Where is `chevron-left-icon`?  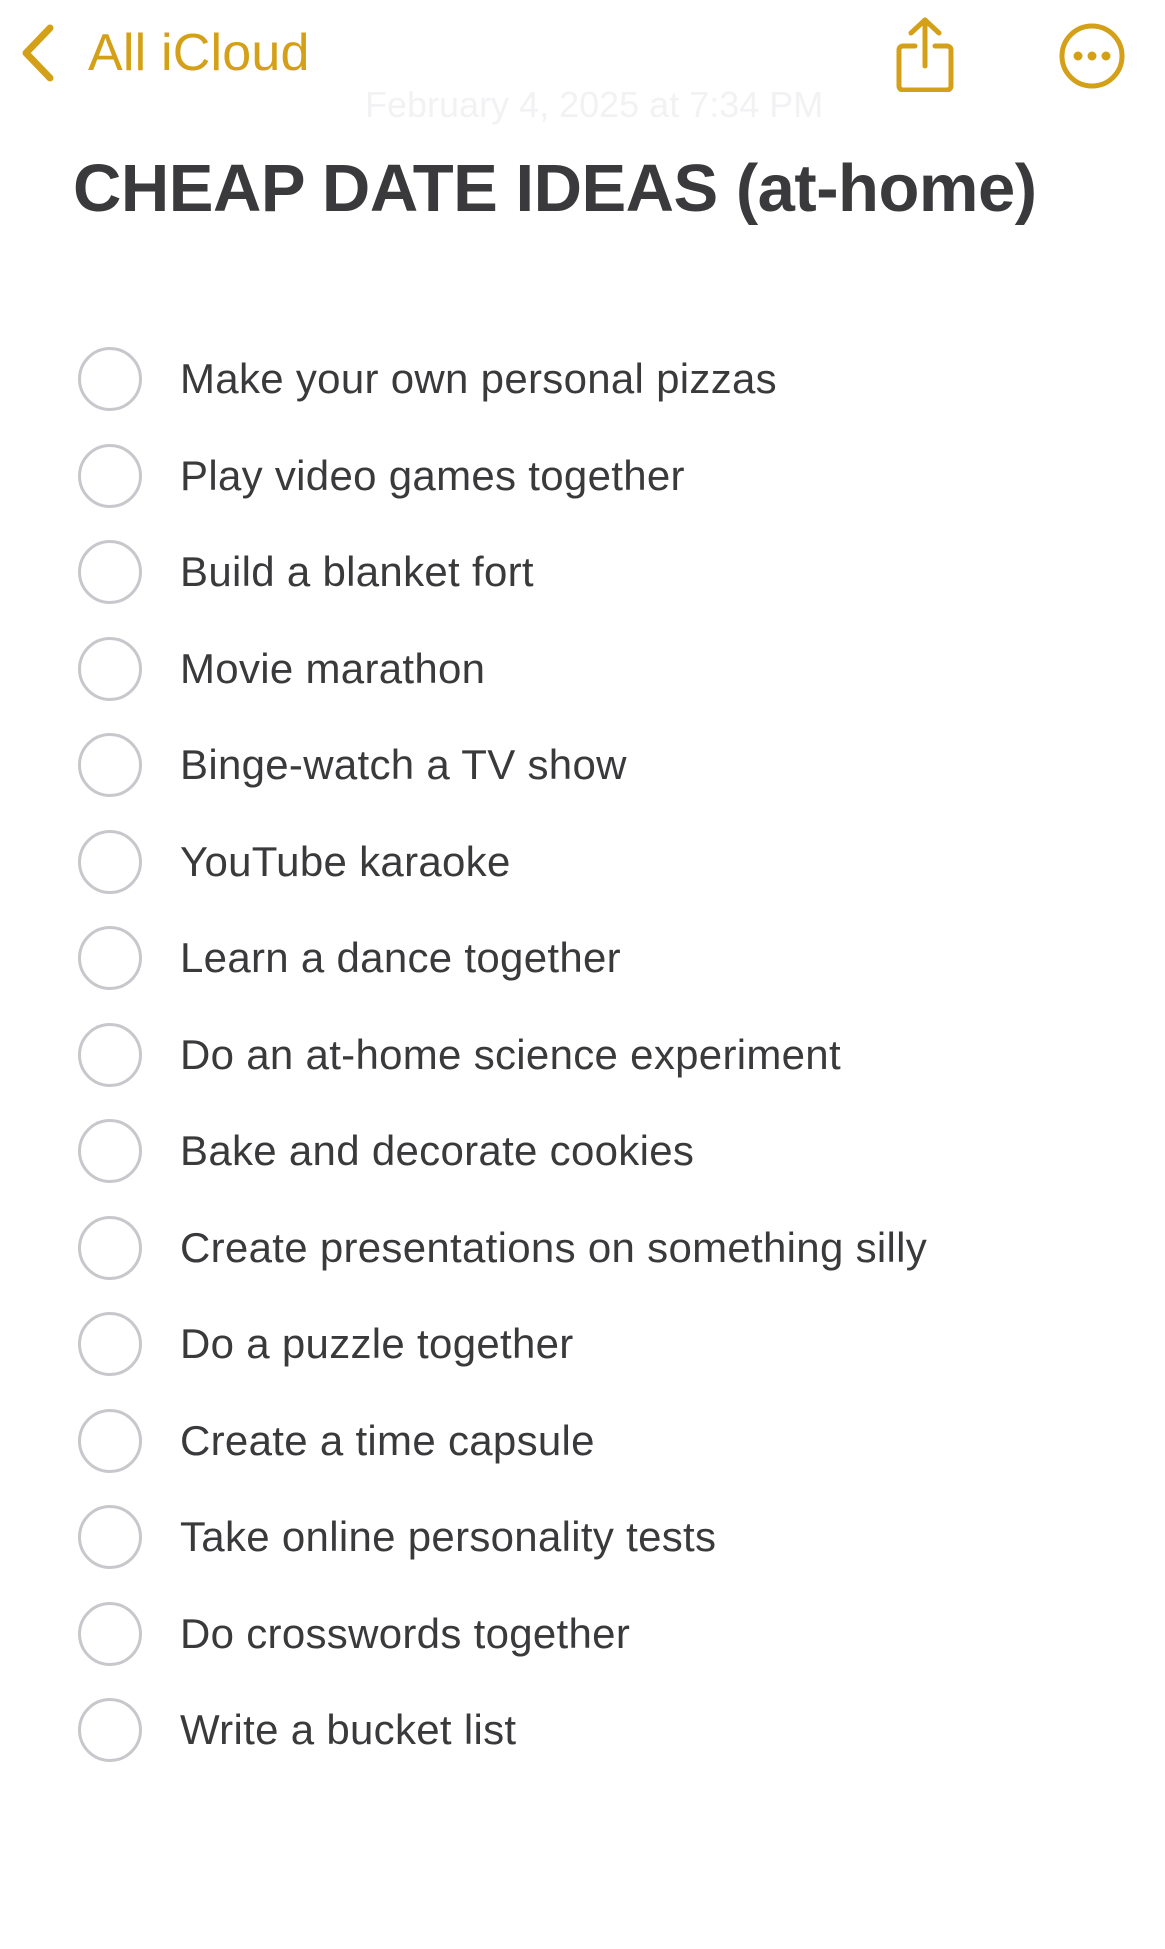 chevron-left-icon is located at coordinates (38, 53).